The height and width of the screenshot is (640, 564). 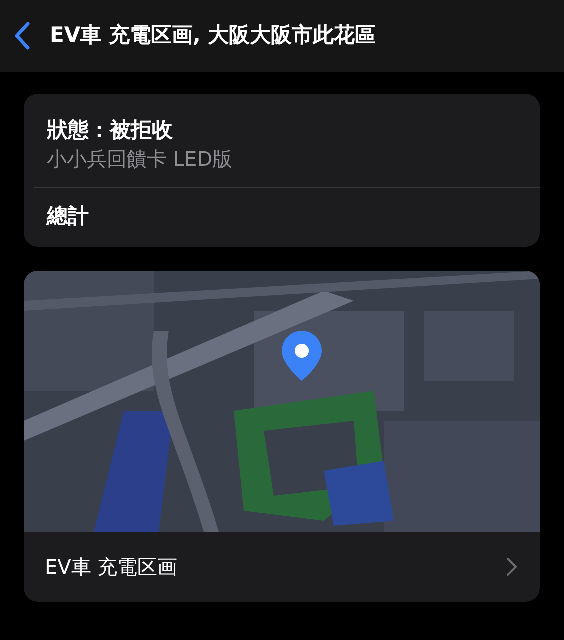 I want to click on chevron-icon, so click(x=512, y=567).